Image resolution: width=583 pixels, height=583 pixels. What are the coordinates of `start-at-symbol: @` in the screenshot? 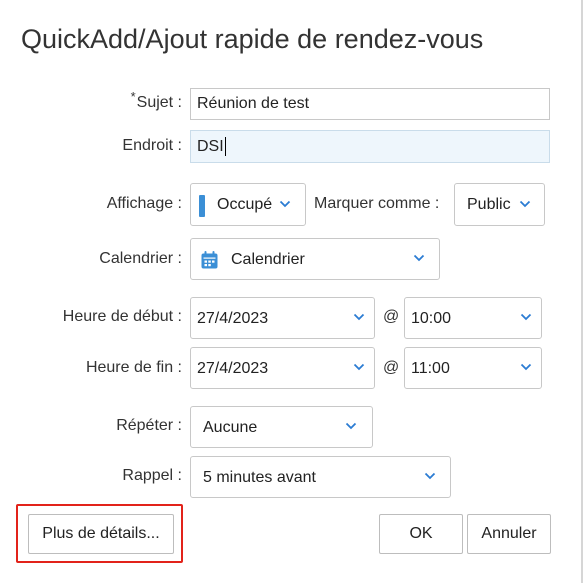 It's located at (391, 316).